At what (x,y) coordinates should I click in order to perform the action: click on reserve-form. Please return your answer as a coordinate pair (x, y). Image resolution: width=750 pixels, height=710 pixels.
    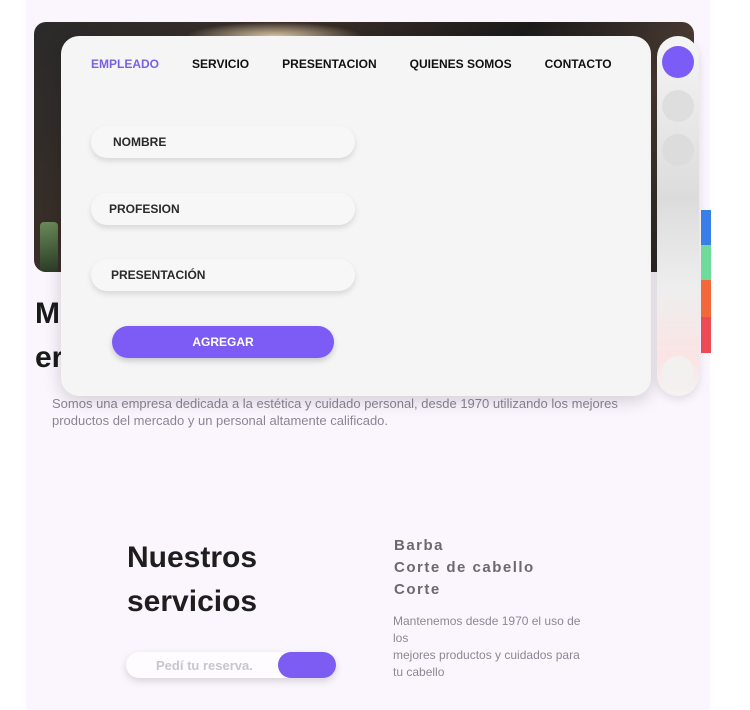
    Looking at the image, I should click on (231, 665).